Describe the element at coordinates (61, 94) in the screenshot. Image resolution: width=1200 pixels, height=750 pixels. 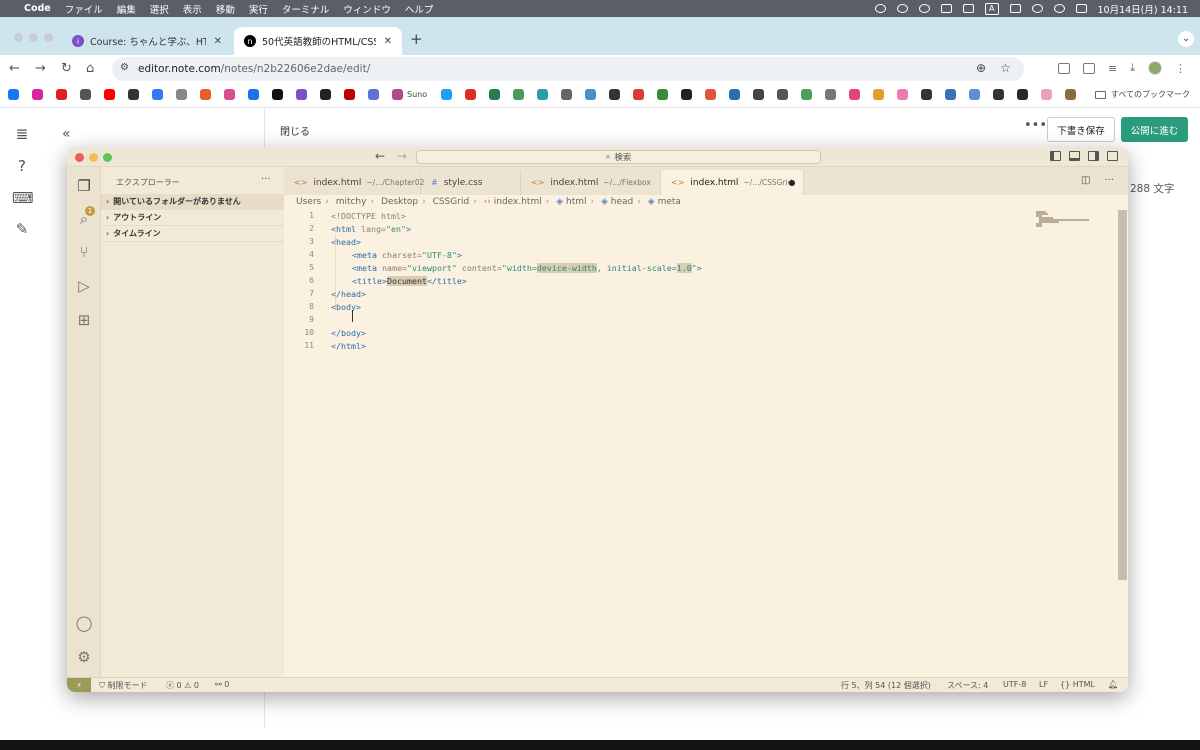
I see `yahoo-bookmark-icon` at that location.